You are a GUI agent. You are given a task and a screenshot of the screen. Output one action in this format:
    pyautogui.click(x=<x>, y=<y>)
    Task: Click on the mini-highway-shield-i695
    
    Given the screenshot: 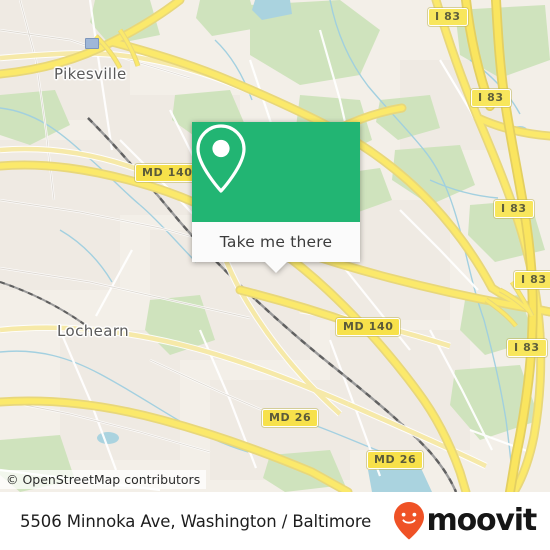 What is the action you would take?
    pyautogui.click(x=92, y=43)
    